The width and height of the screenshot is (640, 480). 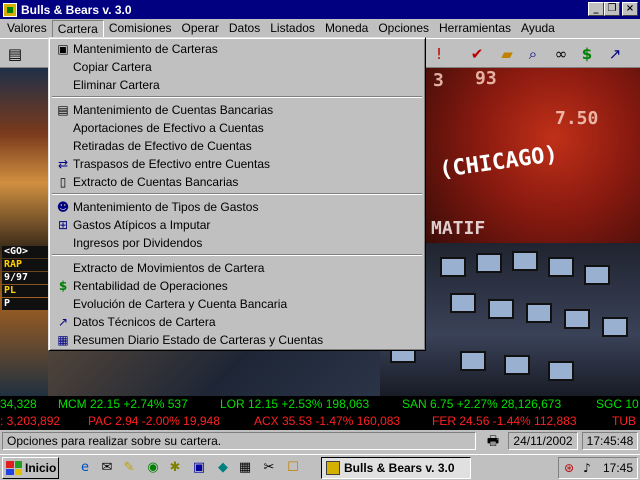 What do you see at coordinates (63, 225) in the screenshot?
I see `tree-icon: ⊞` at bounding box center [63, 225].